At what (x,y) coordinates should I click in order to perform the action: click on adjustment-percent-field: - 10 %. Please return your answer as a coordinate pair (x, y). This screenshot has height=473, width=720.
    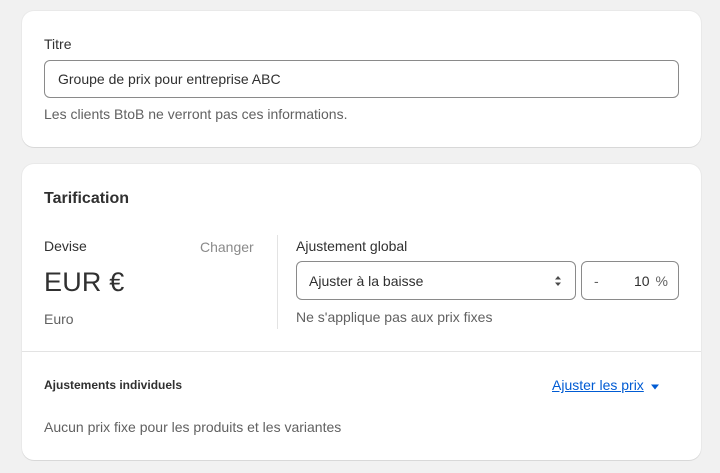
    Looking at the image, I should click on (630, 280).